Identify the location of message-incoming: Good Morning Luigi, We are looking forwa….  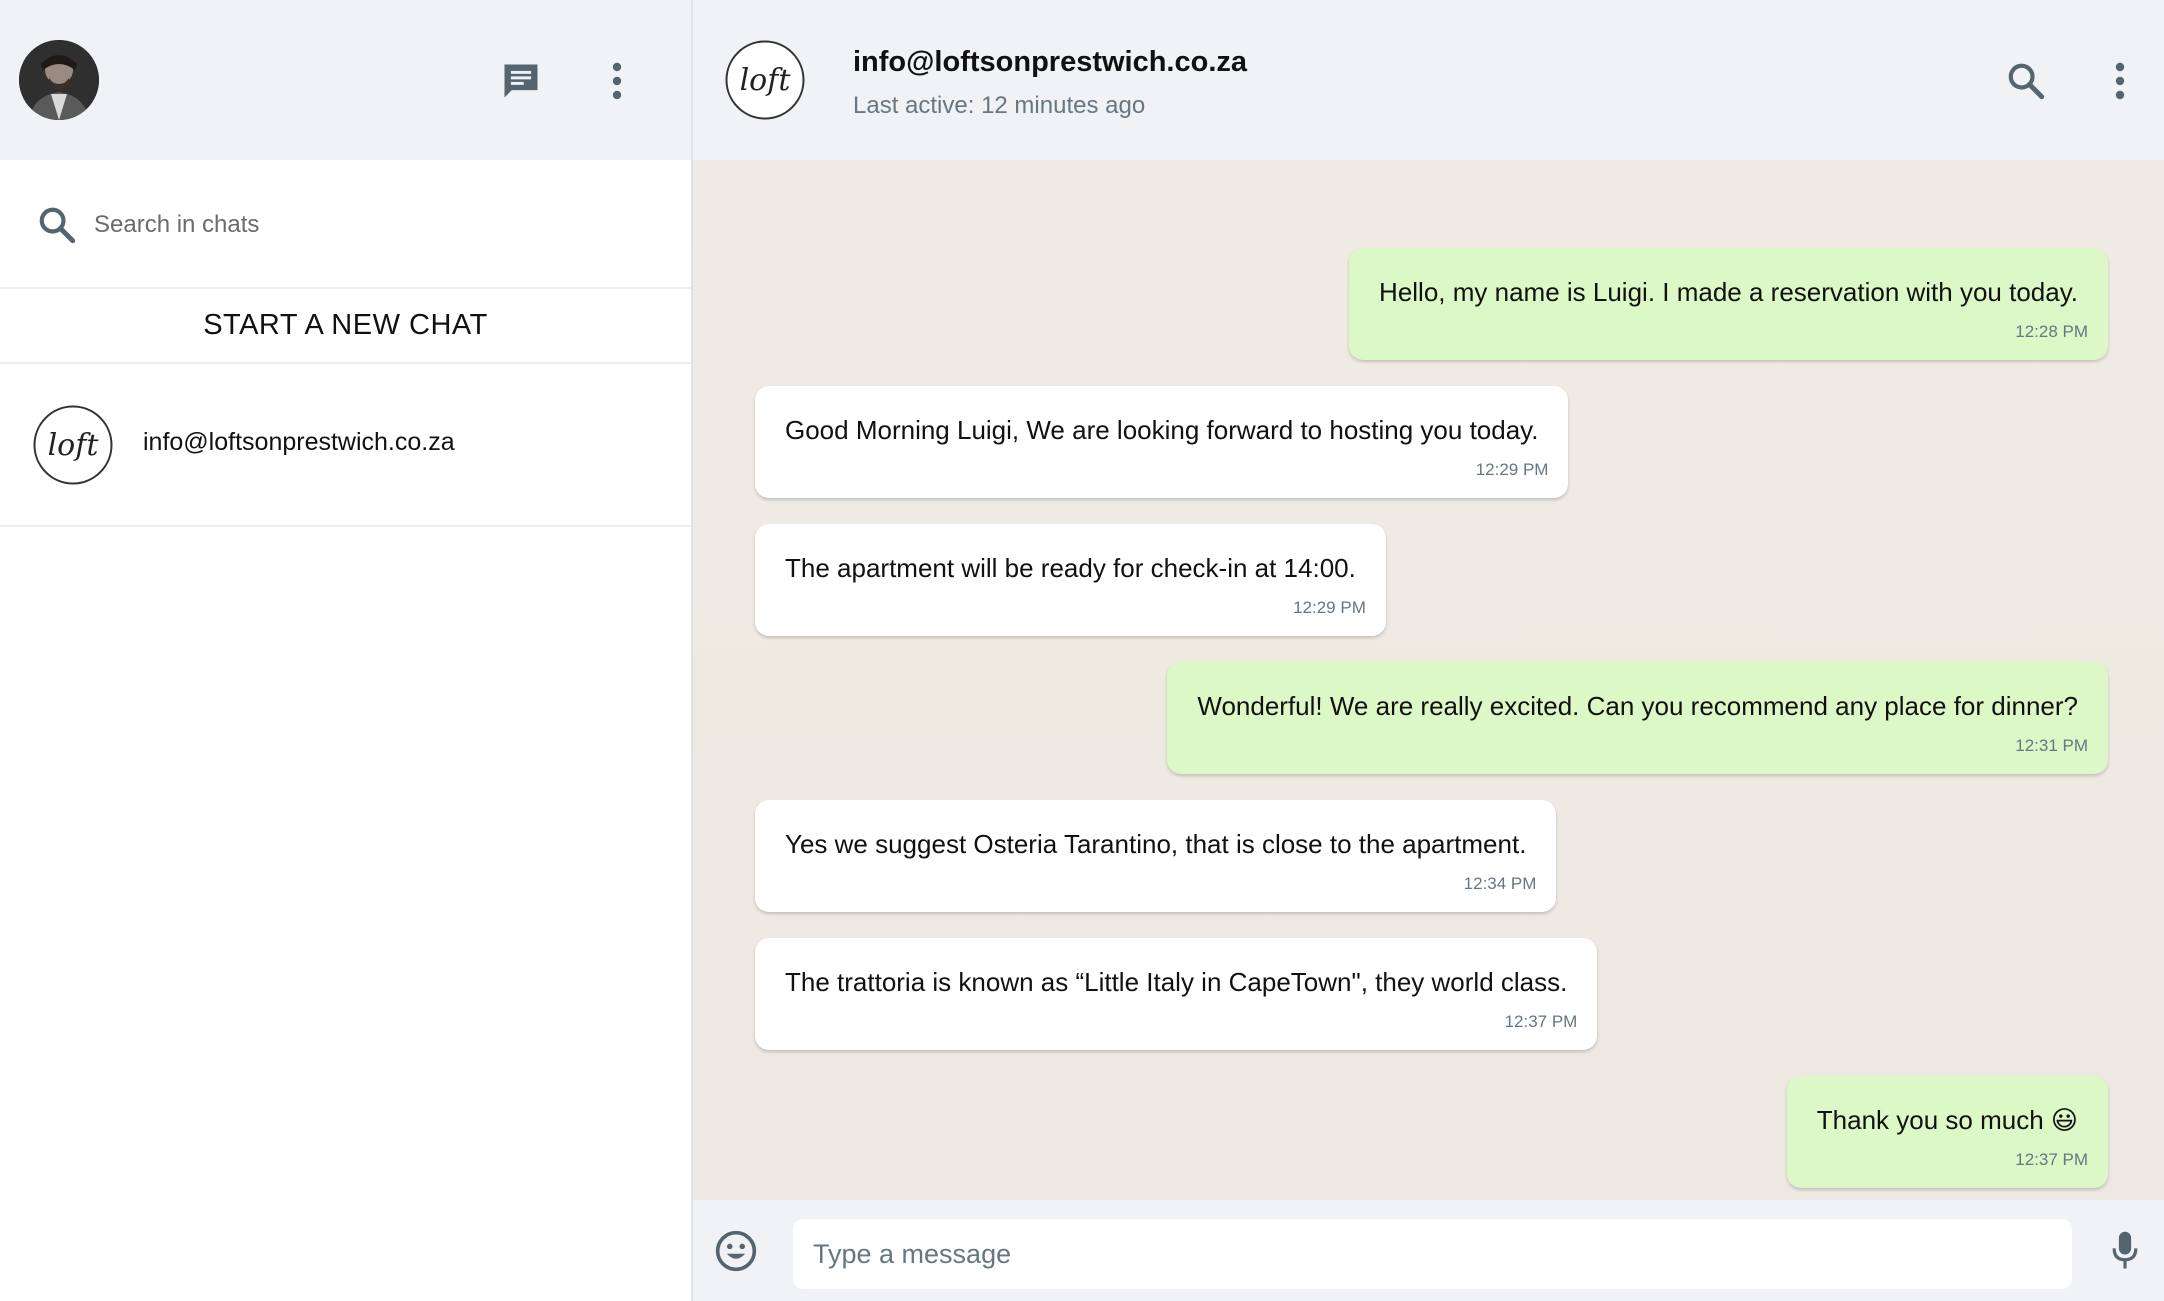
(1162, 442).